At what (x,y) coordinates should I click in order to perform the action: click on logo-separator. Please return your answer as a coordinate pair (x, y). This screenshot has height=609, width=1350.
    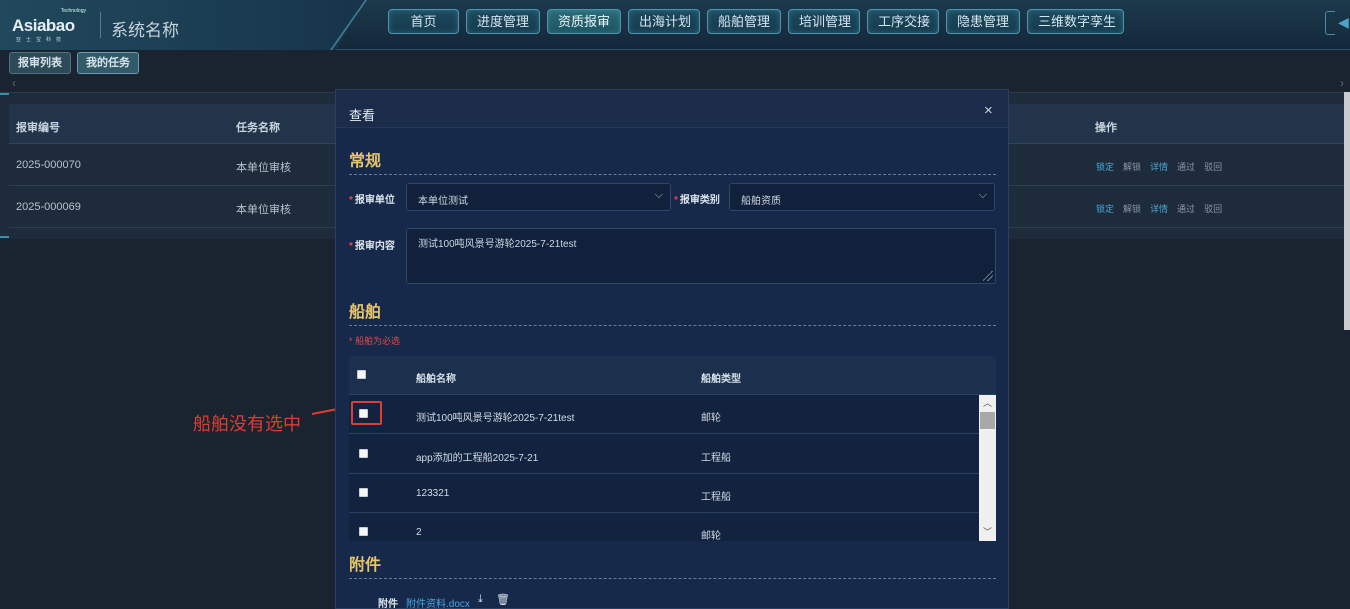
    Looking at the image, I should click on (100, 25).